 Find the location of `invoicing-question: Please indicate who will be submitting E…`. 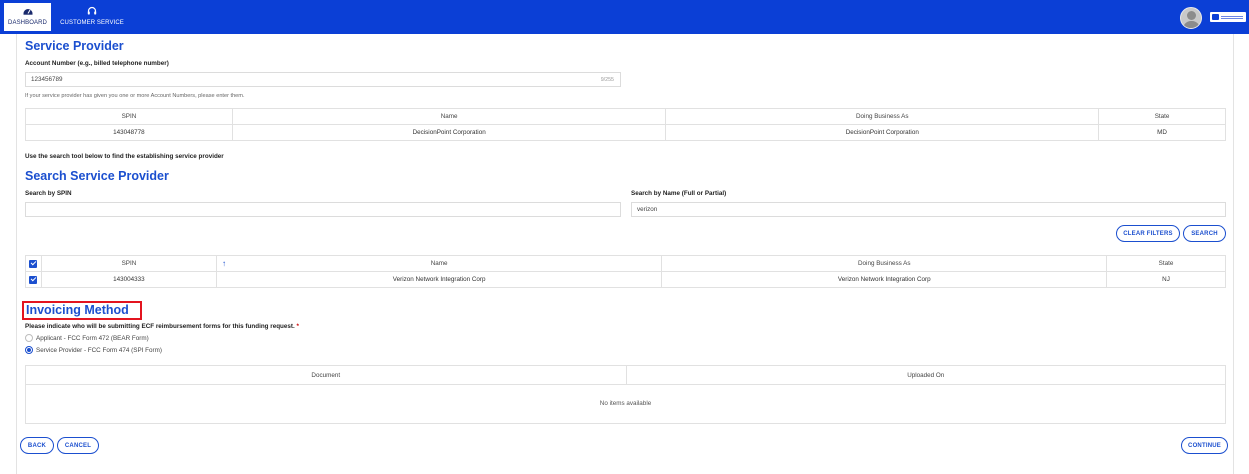

invoicing-question: Please indicate who will be submitting E… is located at coordinates (162, 326).